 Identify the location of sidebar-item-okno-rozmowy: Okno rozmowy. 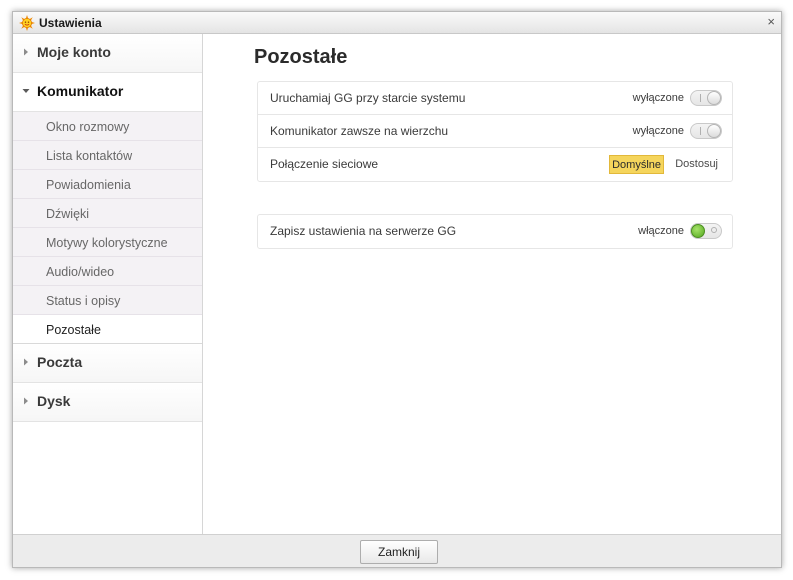
(107, 126).